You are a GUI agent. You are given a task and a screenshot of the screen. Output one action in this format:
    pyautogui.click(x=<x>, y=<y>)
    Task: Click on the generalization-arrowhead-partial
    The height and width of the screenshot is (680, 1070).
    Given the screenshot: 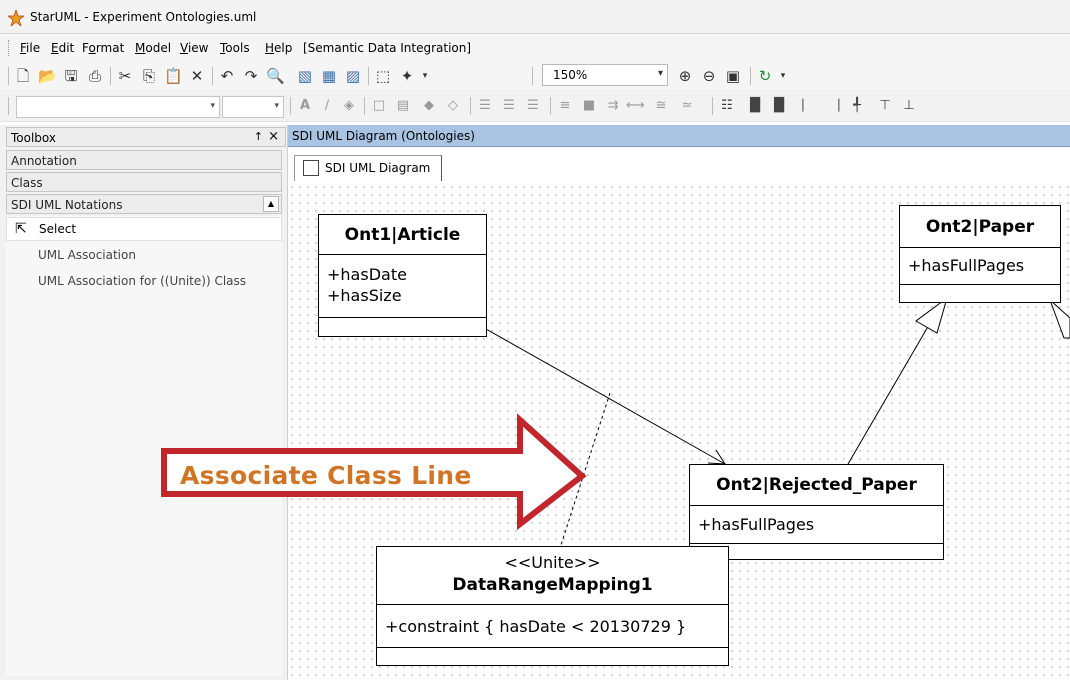 What is the action you would take?
    pyautogui.click(x=1059, y=319)
    